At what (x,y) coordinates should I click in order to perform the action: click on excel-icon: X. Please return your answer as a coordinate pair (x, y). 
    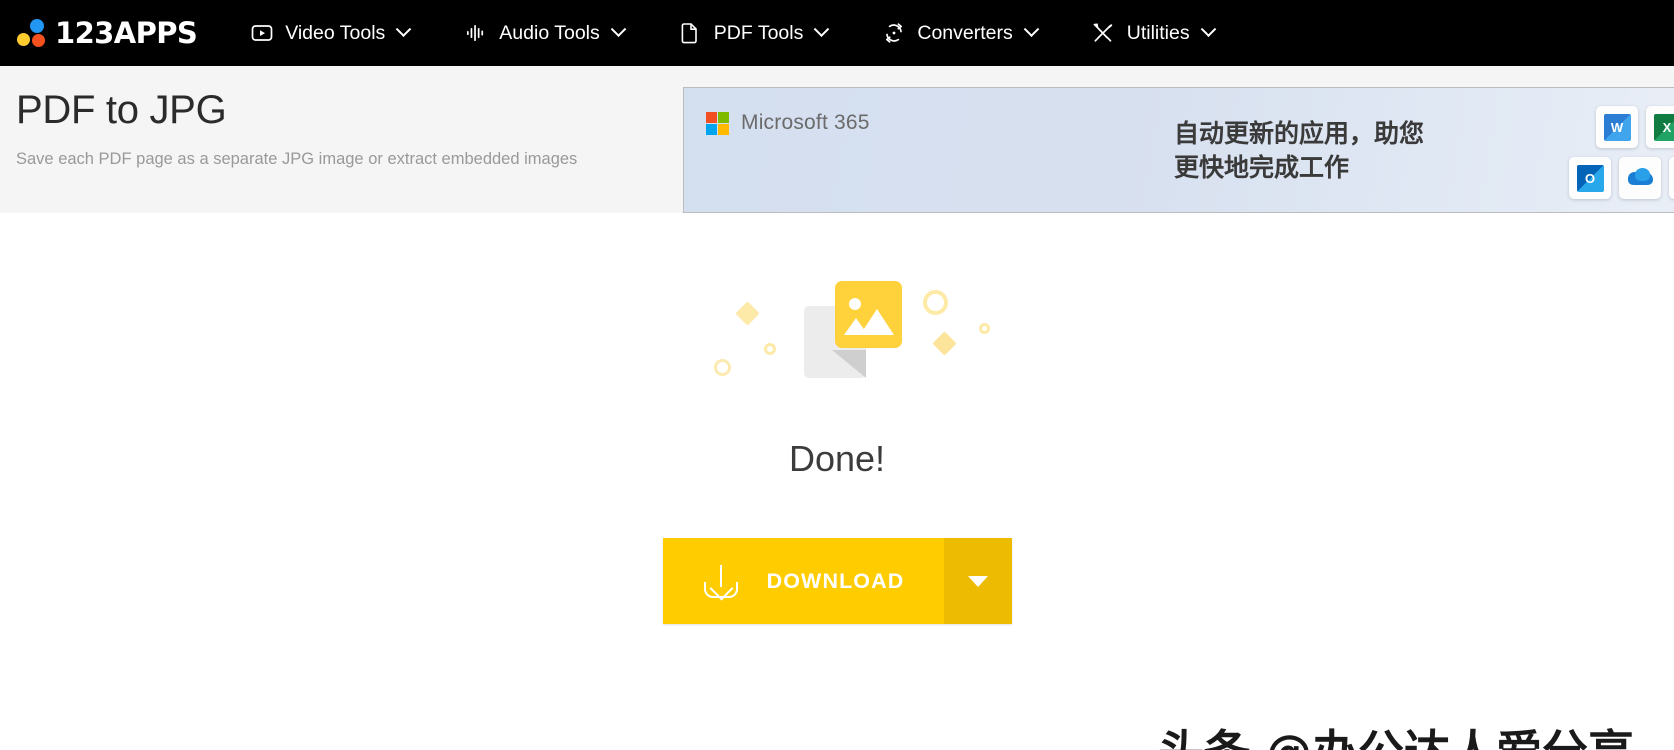
    Looking at the image, I should click on (1660, 127).